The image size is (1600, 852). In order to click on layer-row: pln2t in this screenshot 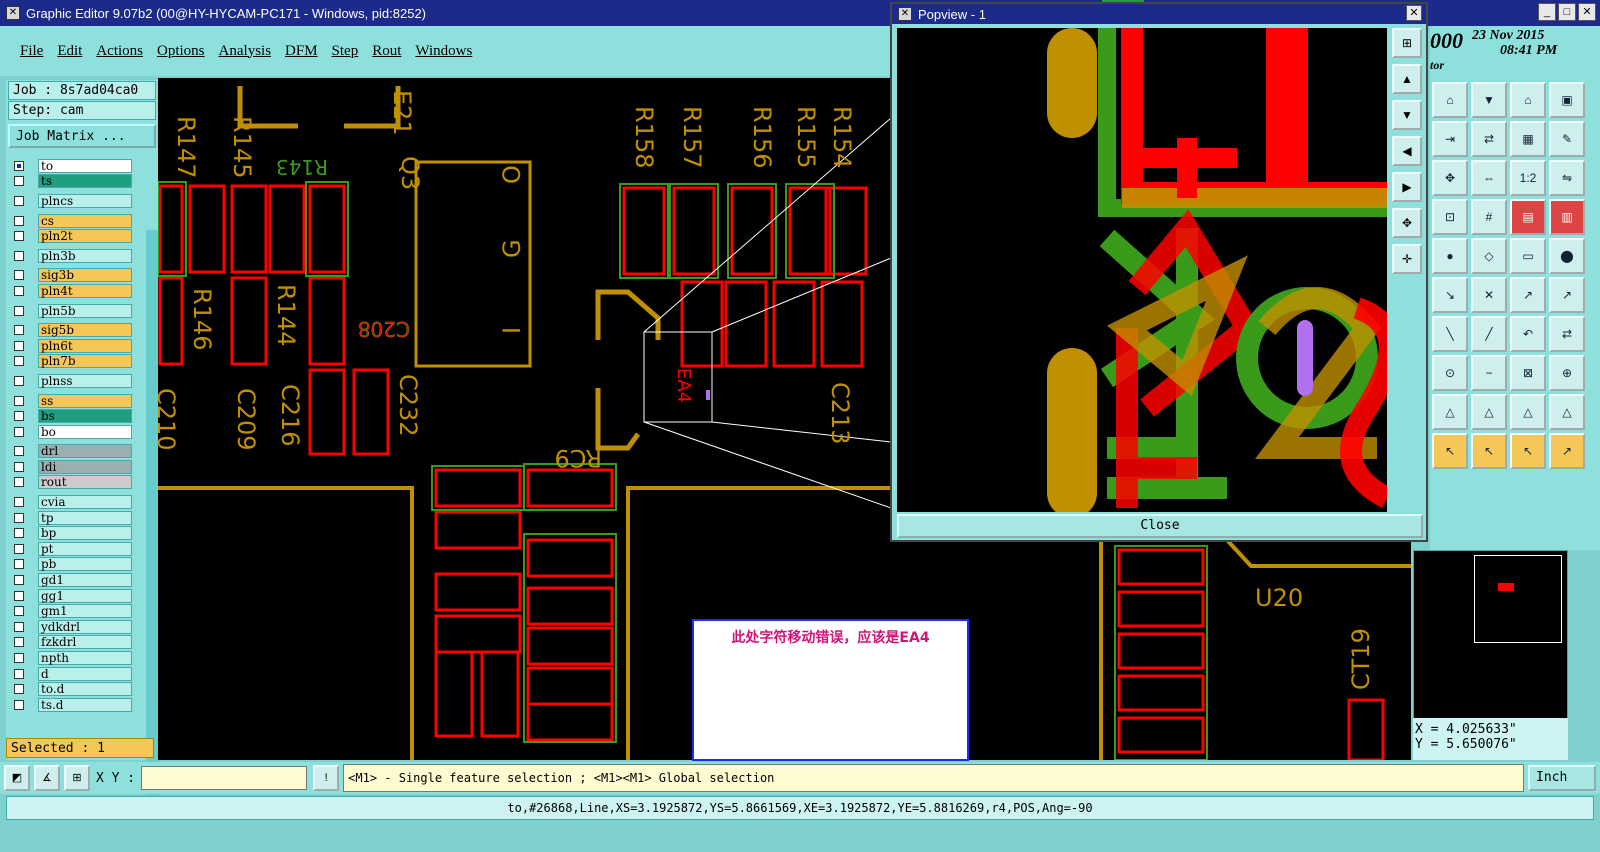, I will do `click(71, 236)`.